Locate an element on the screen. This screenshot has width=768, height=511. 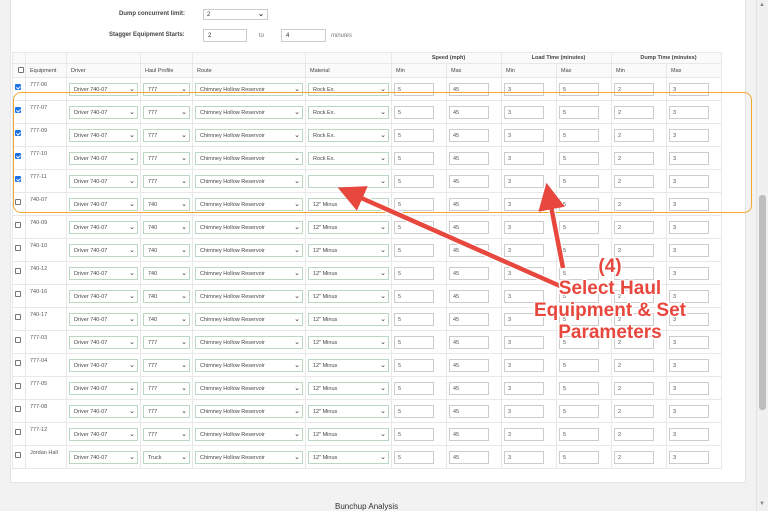
stagger-to-input: 4 is located at coordinates (303, 35).